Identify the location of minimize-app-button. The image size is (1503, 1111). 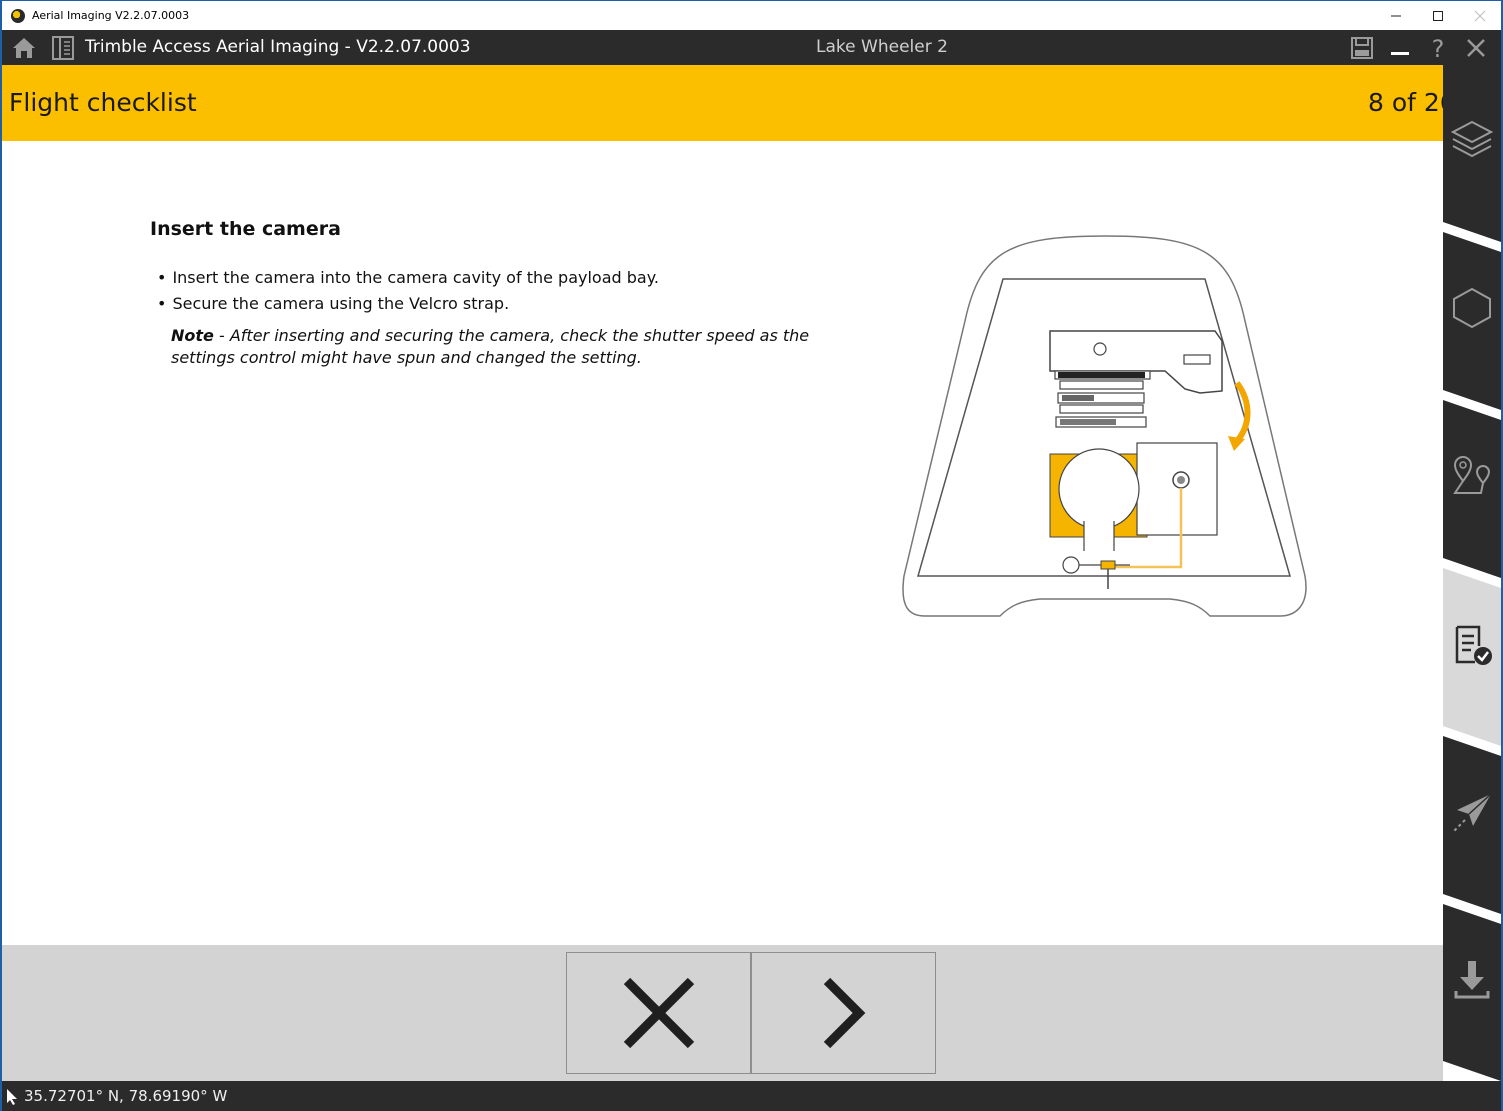
(1400, 48).